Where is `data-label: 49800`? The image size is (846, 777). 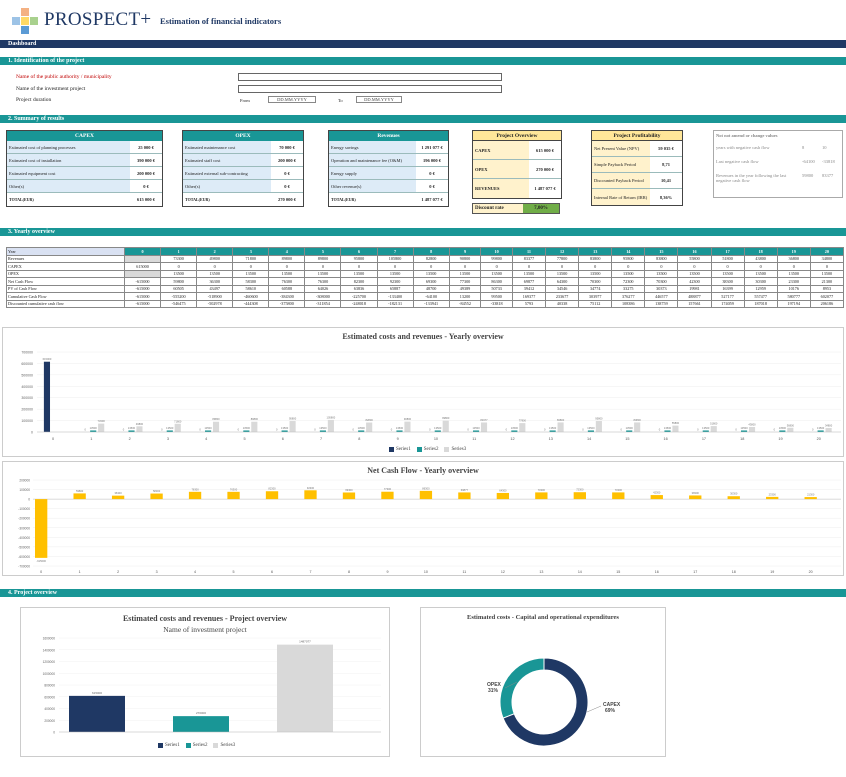 data-label: 49800 is located at coordinates (140, 424).